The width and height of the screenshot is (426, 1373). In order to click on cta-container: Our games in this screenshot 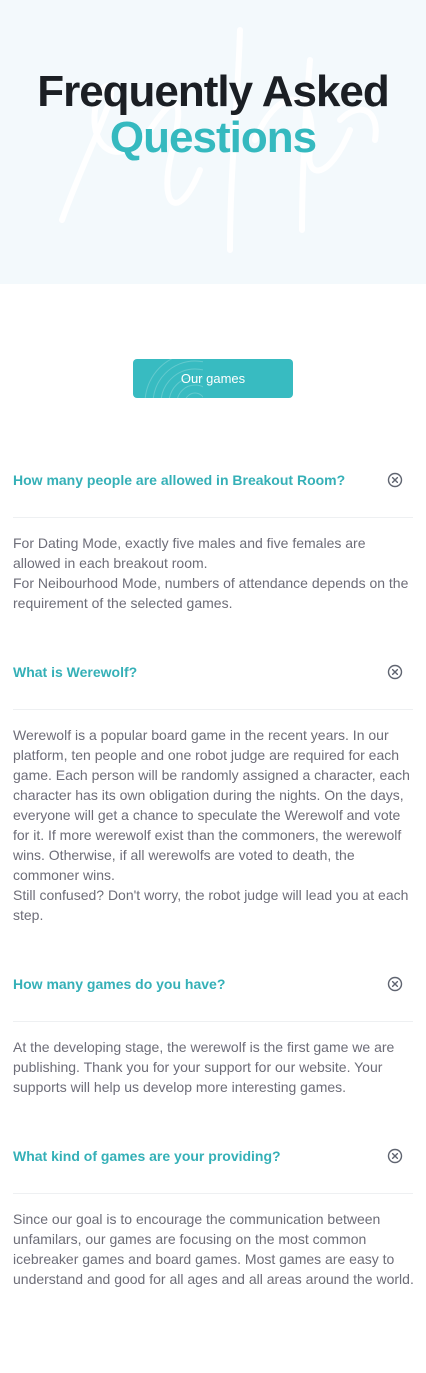, I will do `click(213, 378)`.